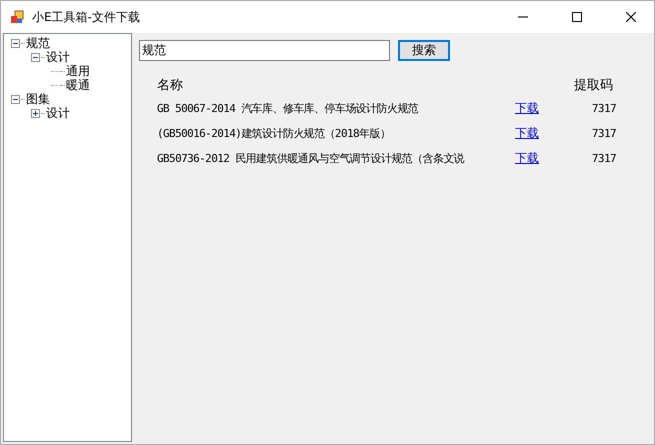  Describe the element at coordinates (38, 99) in the screenshot. I see `tree-item: 图集` at that location.